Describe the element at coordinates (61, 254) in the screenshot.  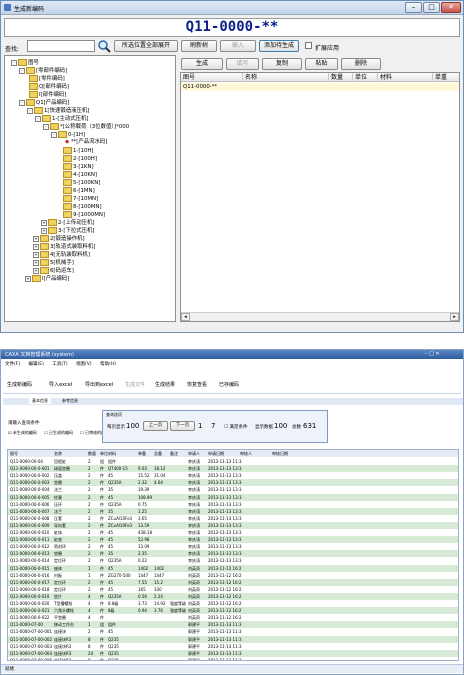
I see `tree-node: +4[无轨装取料机]` at that location.